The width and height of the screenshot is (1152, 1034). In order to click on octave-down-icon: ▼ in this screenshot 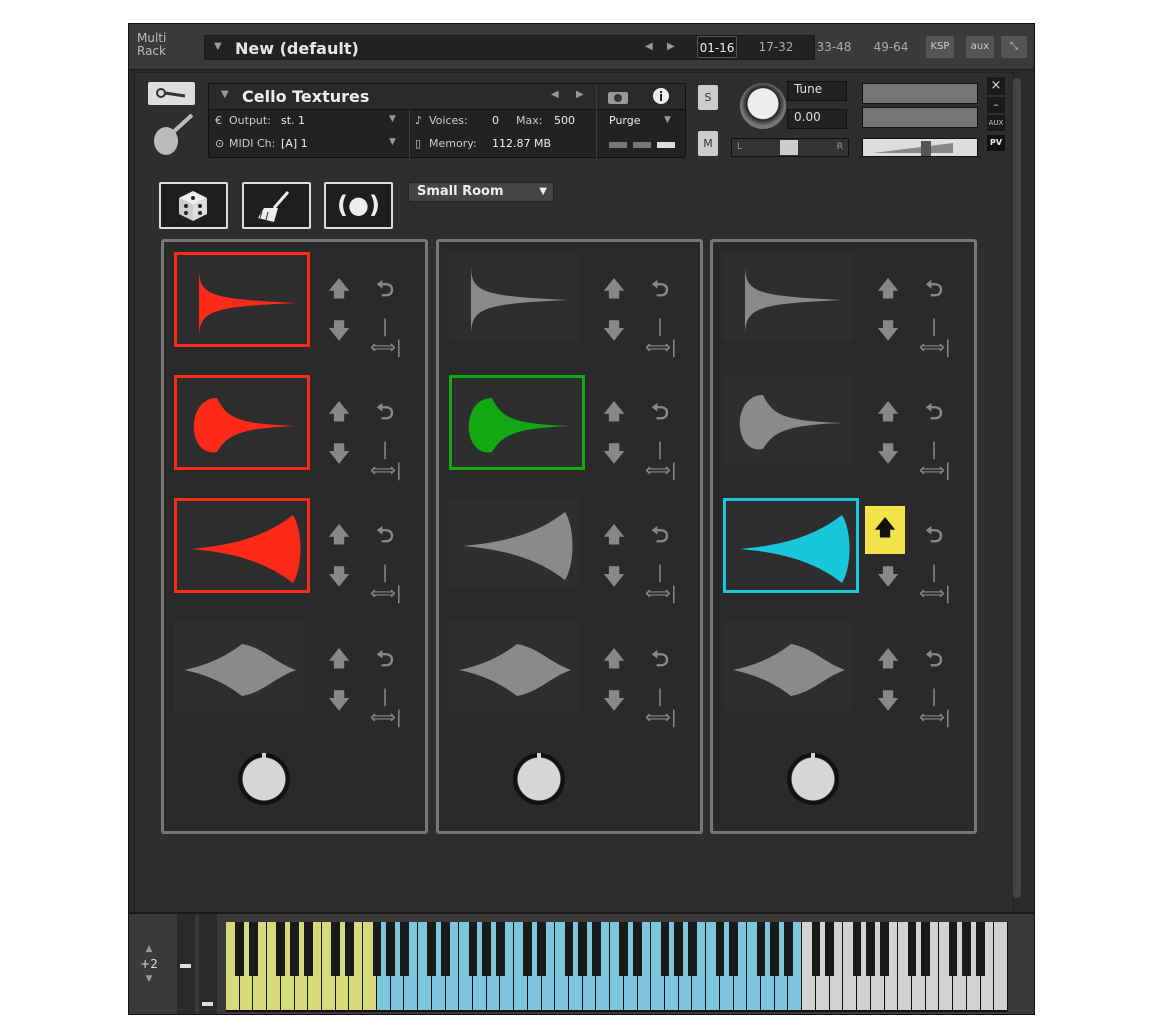, I will do `click(149, 979)`.